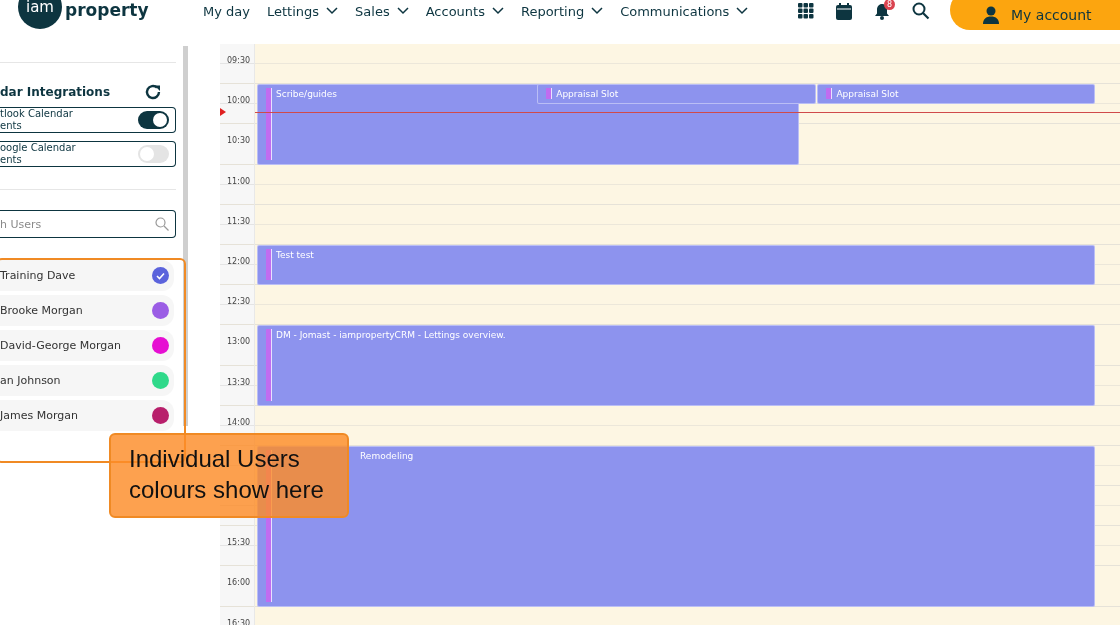  Describe the element at coordinates (889, 5) in the screenshot. I see `notification-badge: 8` at that location.